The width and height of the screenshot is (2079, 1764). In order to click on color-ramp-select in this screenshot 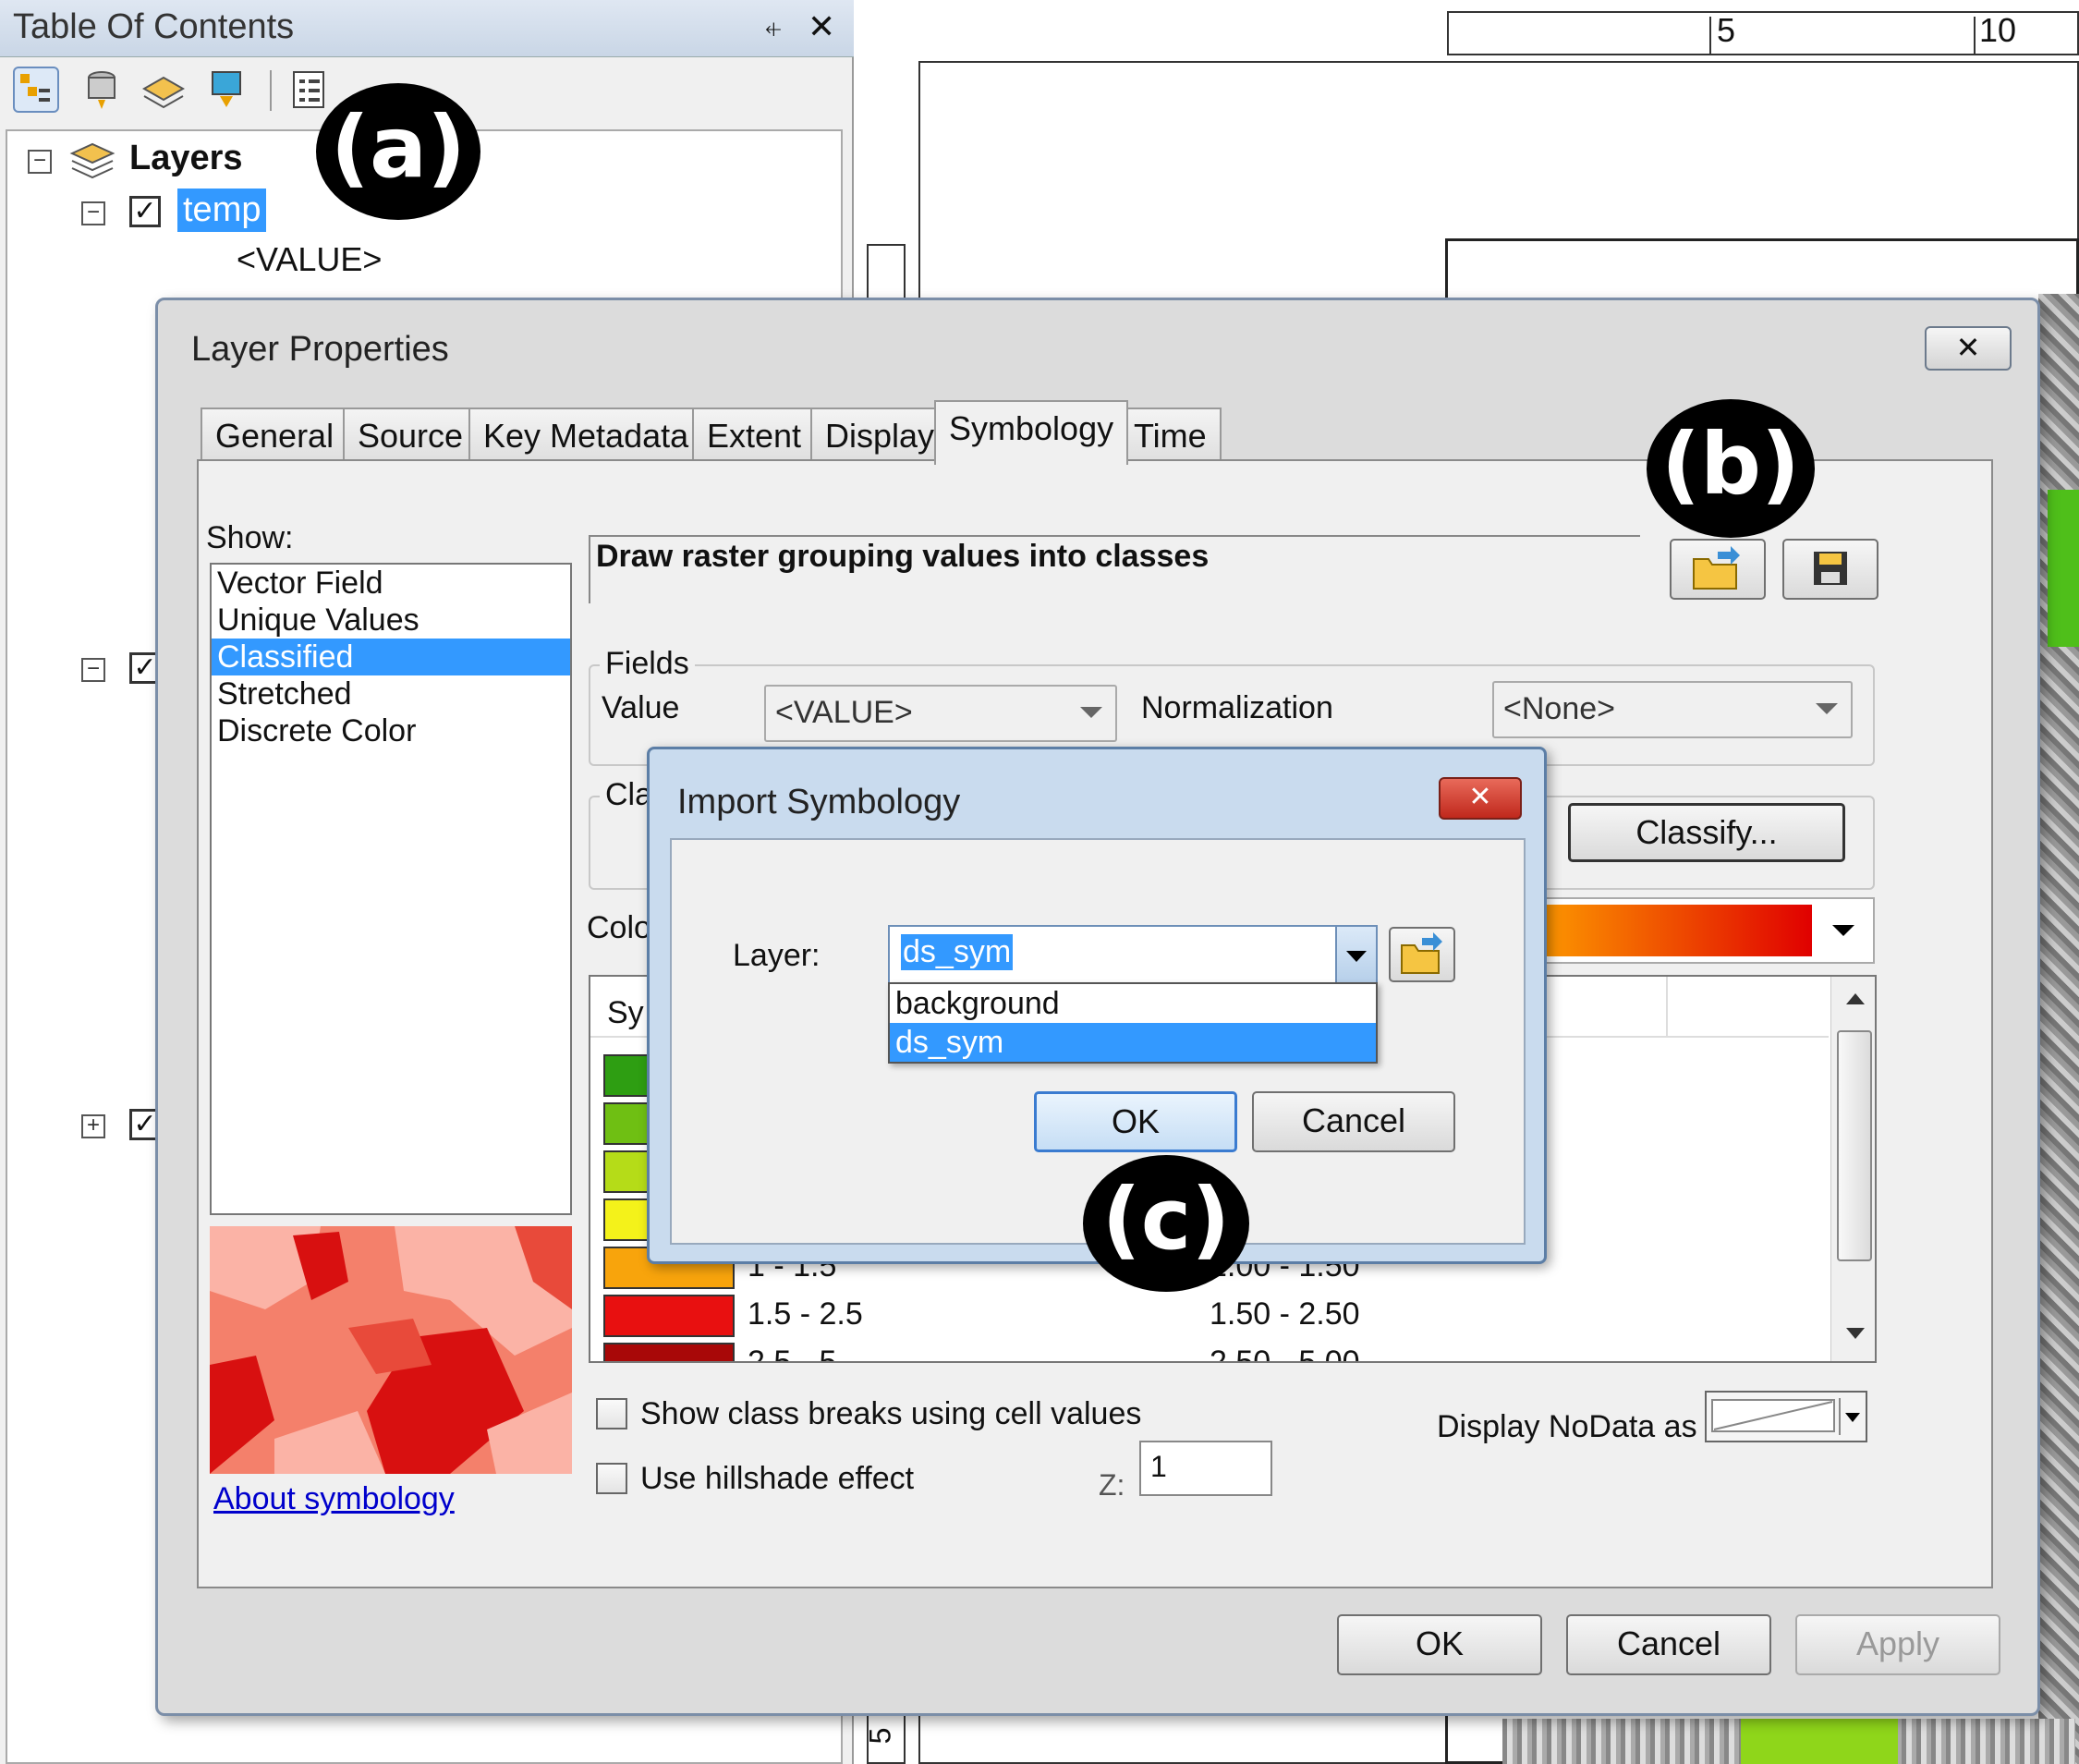, I will do `click(1693, 930)`.